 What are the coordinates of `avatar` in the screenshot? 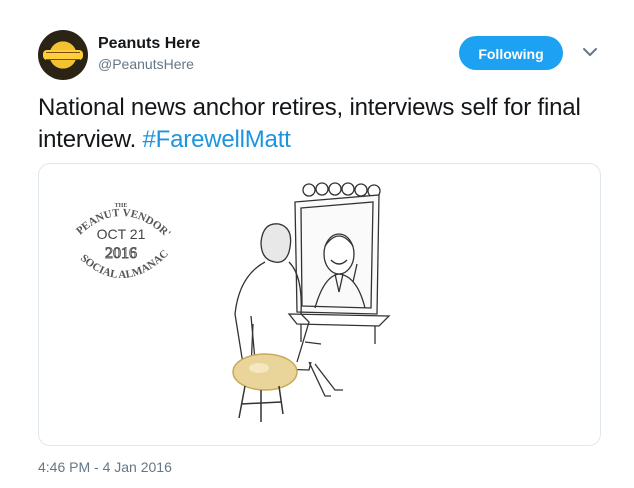 It's located at (63, 55).